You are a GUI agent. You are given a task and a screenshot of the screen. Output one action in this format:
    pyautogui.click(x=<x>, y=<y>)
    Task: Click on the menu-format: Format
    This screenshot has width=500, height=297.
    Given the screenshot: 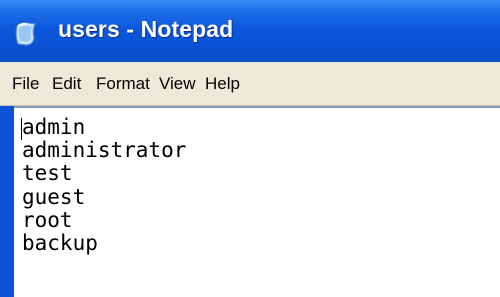 What is the action you would take?
    pyautogui.click(x=123, y=84)
    